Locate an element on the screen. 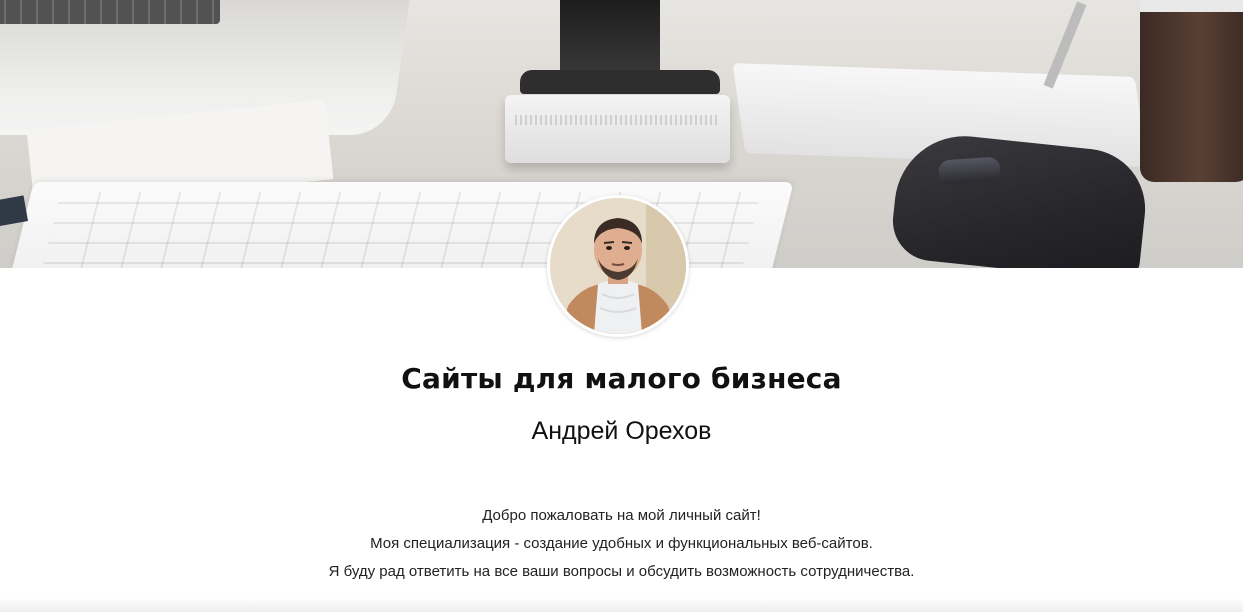 This screenshot has width=1243, height=612. coffee-cup-decor is located at coordinates (1191, 91).